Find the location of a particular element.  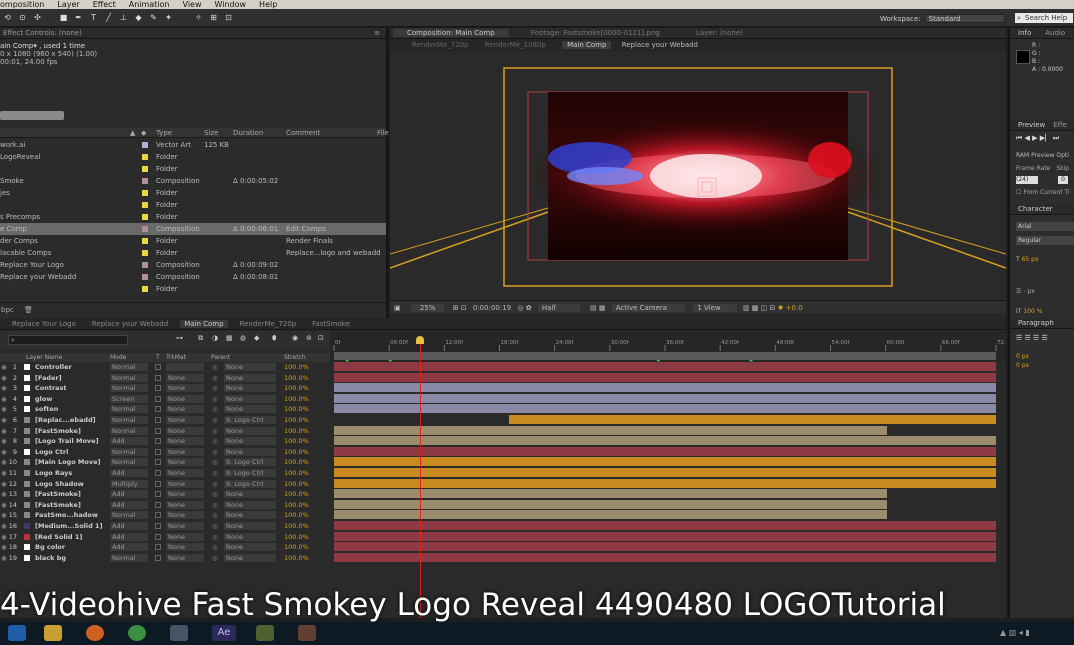

play-icon: ▶ is located at coordinates (1034, 138).